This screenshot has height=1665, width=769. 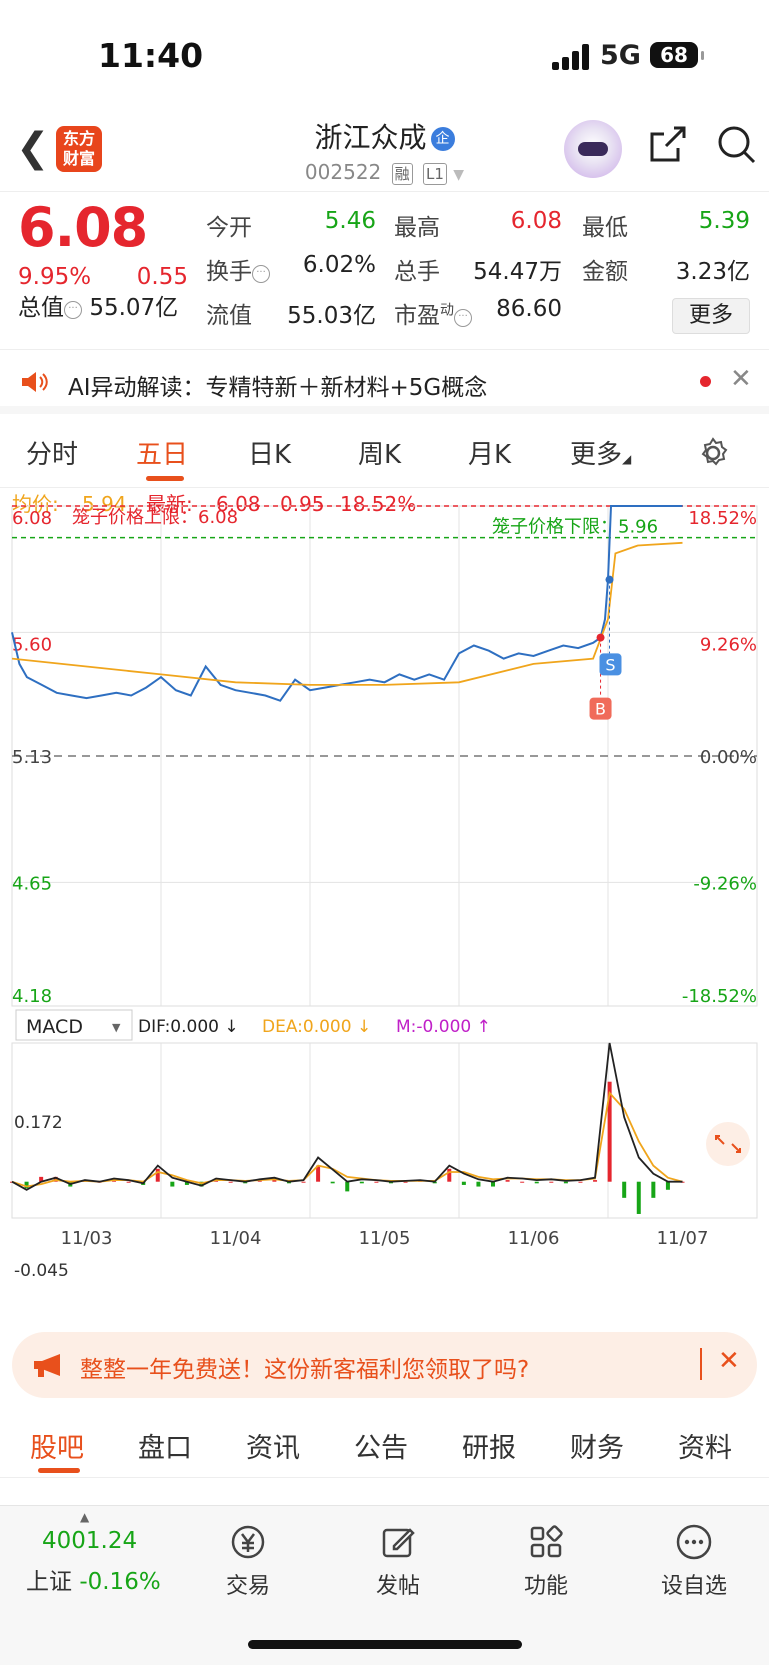 What do you see at coordinates (316, 1027) in the screenshot?
I see `macd-dea-label: DEA:0.000 ↓` at bounding box center [316, 1027].